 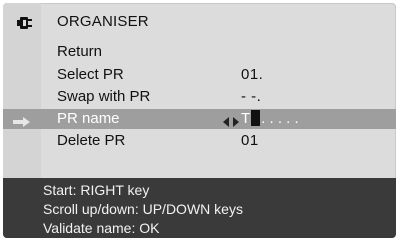 What do you see at coordinates (250, 140) in the screenshot?
I see `menu-item-value: 01` at bounding box center [250, 140].